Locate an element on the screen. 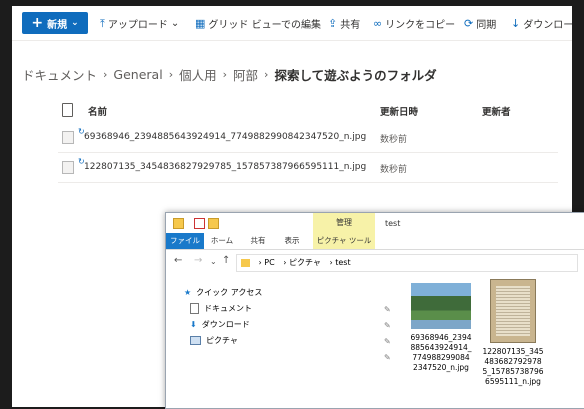 This screenshot has height=409, width=584. column-modified-by-header: 更新者 is located at coordinates (496, 111).